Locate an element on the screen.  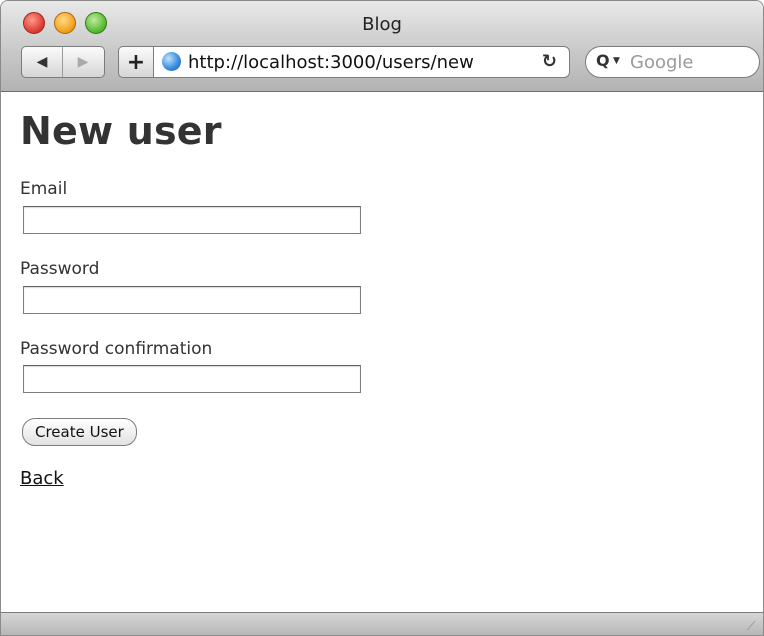
email-label: Email is located at coordinates (44, 189).